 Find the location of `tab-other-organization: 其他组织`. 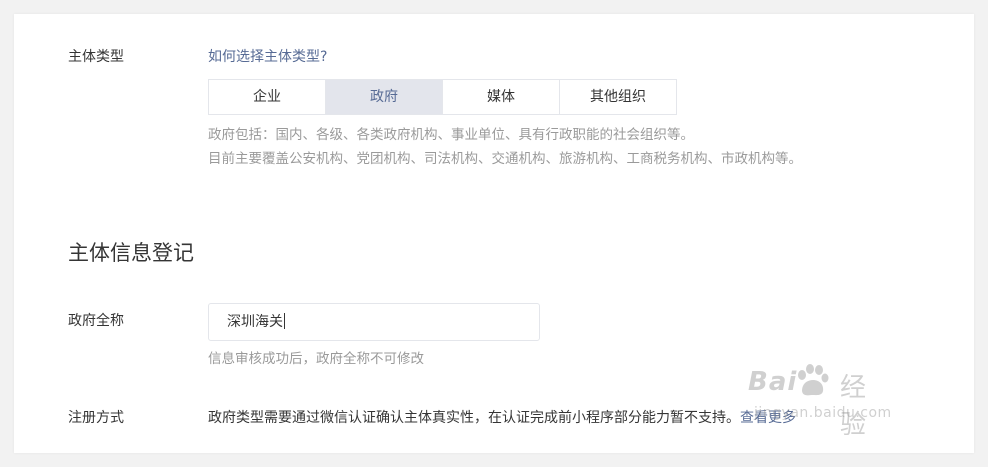

tab-other-organization: 其他组织 is located at coordinates (618, 97).